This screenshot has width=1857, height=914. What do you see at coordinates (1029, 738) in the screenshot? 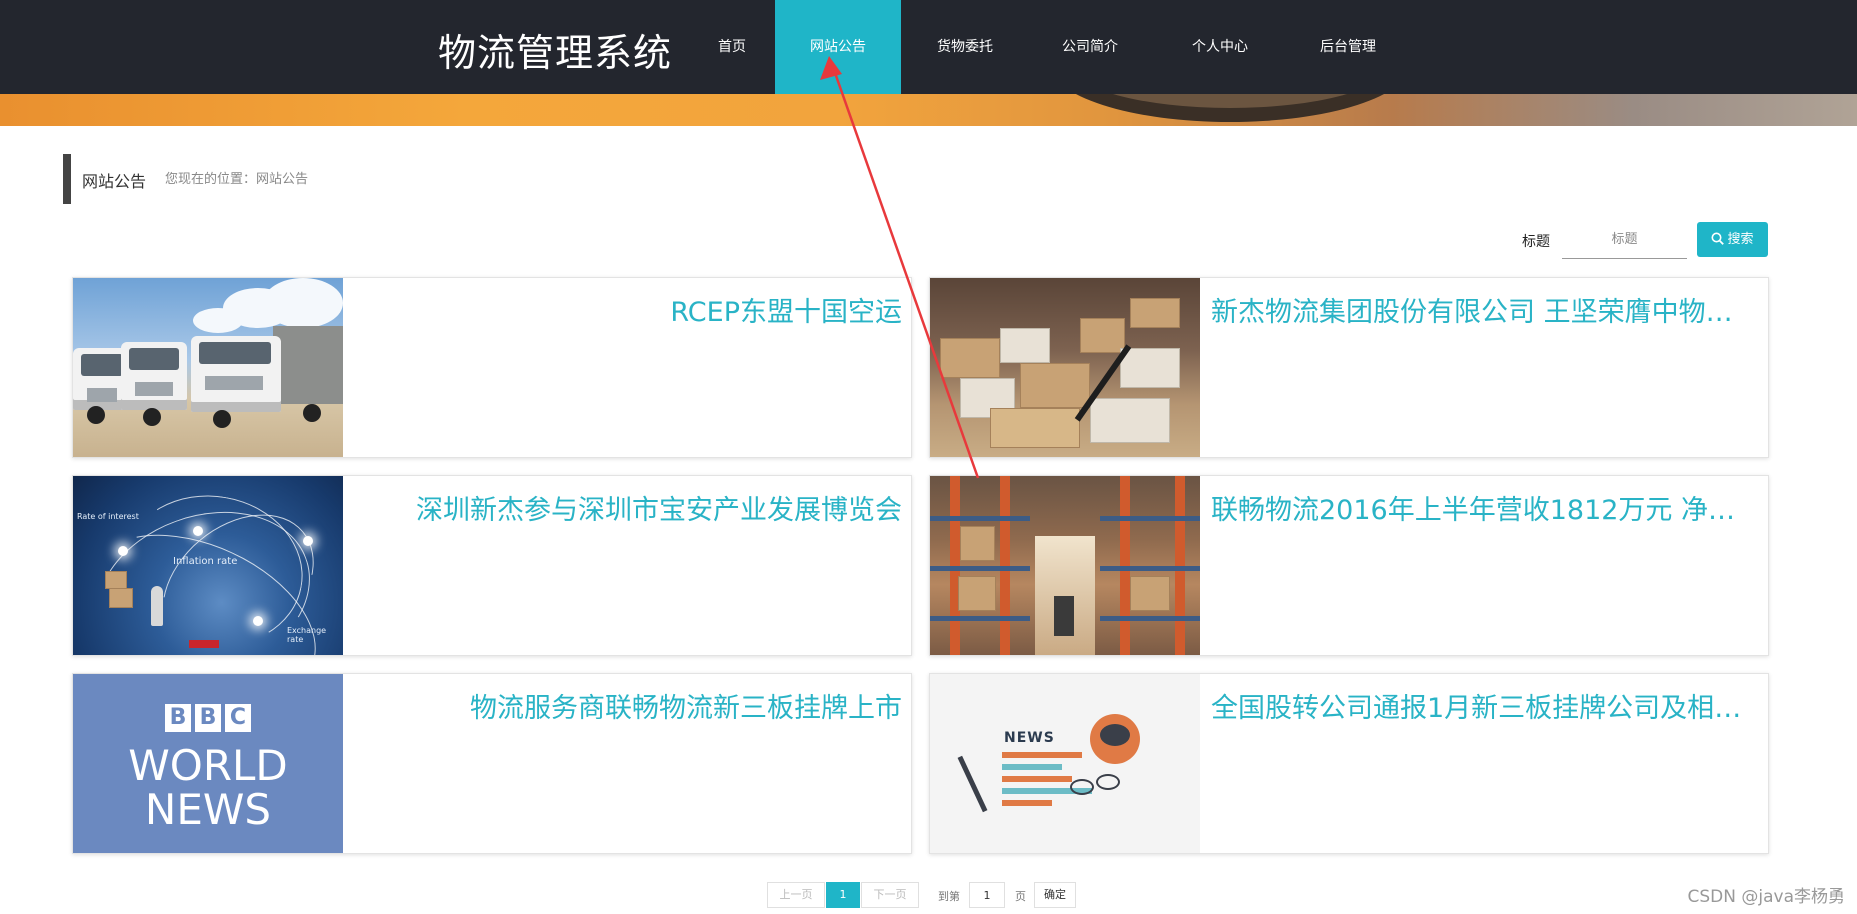
I see `news-illustration-label: NEWS` at bounding box center [1029, 738].